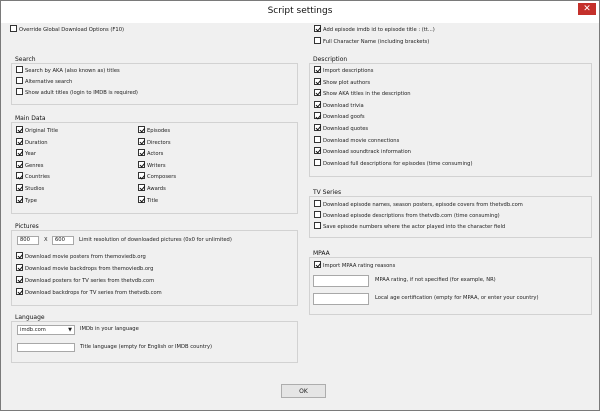 This screenshot has width=600, height=411. I want to click on language-group-title: Language, so click(30, 317).